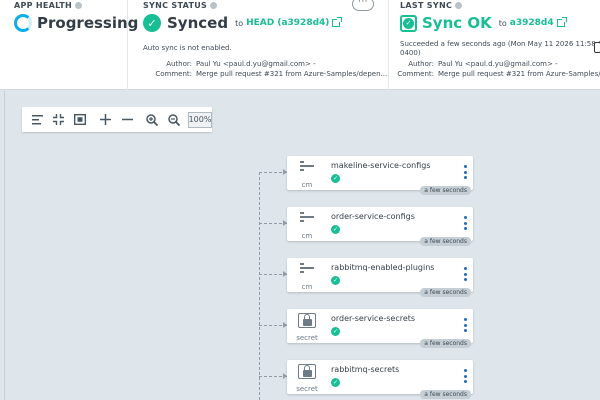  Describe the element at coordinates (174, 120) in the screenshot. I see `zoom-out-icon` at that location.